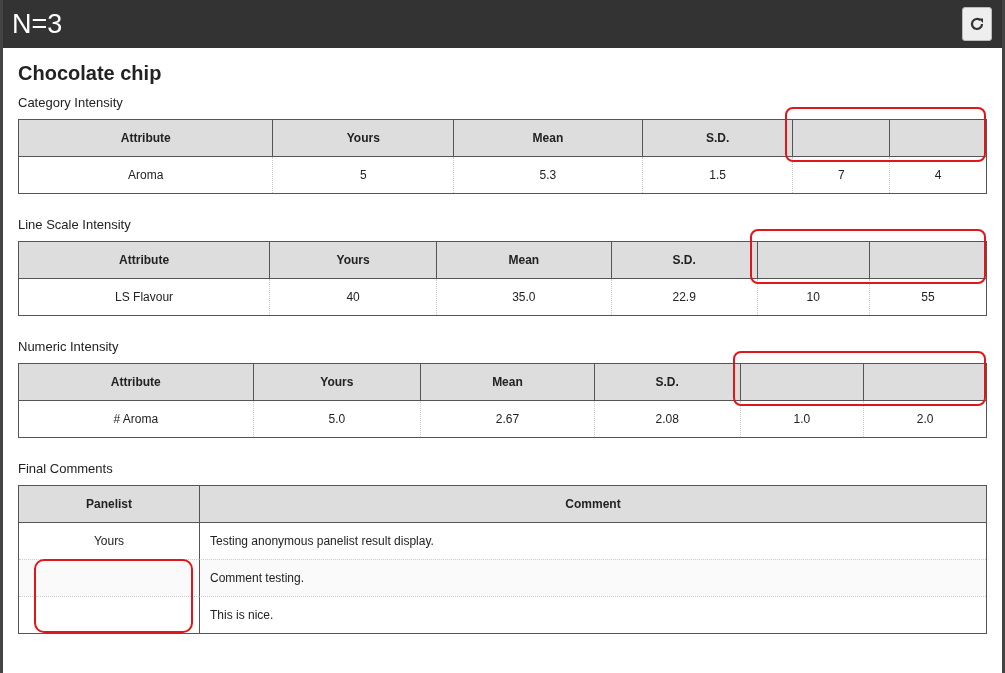 The height and width of the screenshot is (673, 1005). What do you see at coordinates (109, 541) in the screenshot?
I see `table-cell-text: Yours` at bounding box center [109, 541].